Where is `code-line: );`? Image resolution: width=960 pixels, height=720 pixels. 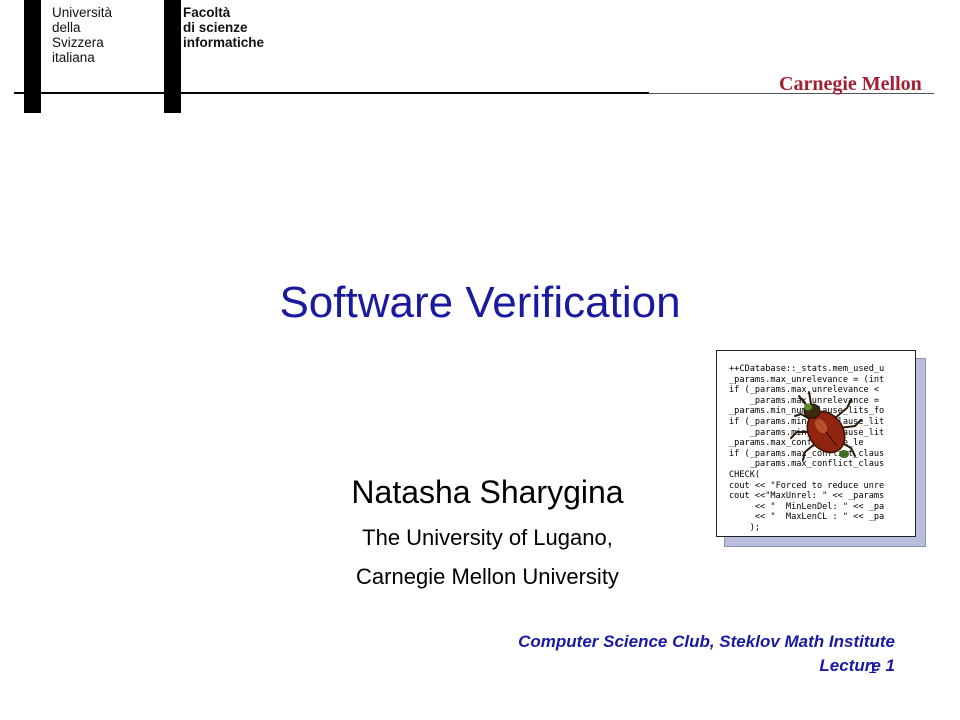
code-line: ); is located at coordinates (745, 527).